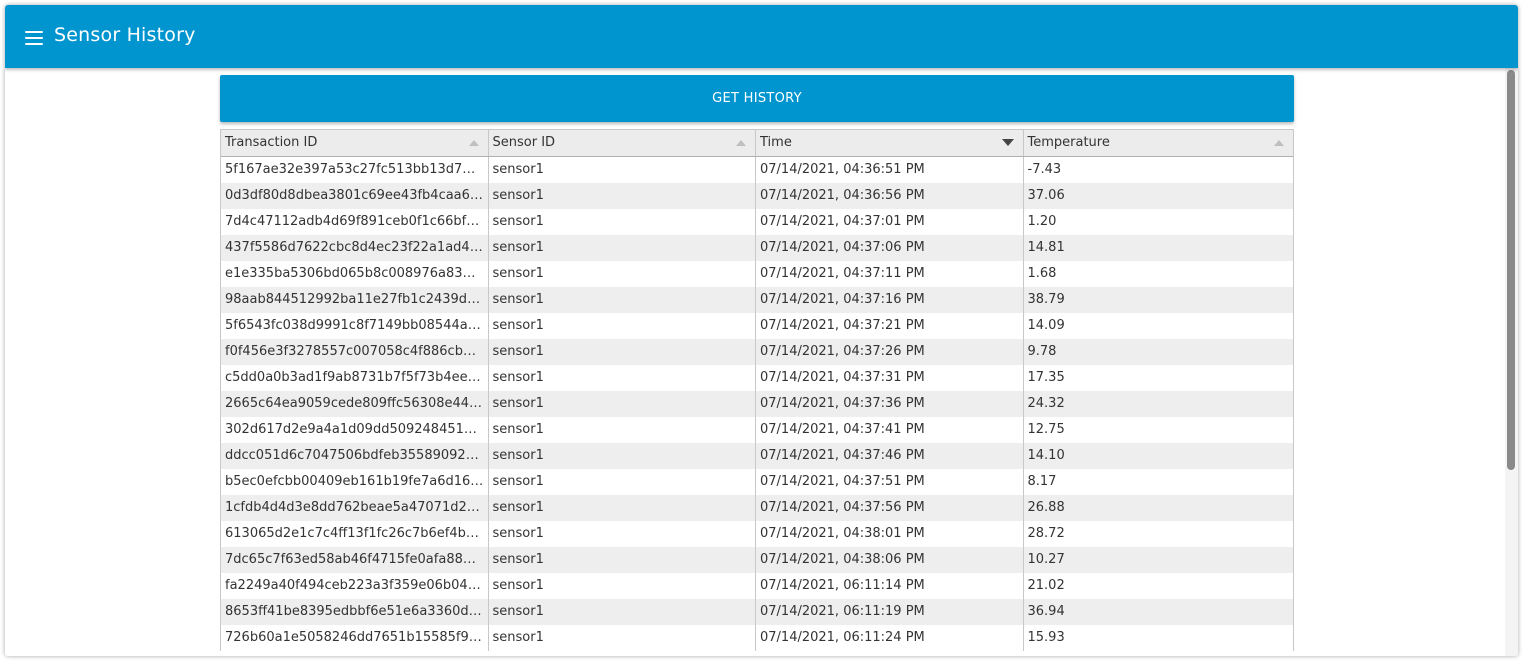 The image size is (1523, 661). I want to click on column-header-label: Sensor ID, so click(524, 142).